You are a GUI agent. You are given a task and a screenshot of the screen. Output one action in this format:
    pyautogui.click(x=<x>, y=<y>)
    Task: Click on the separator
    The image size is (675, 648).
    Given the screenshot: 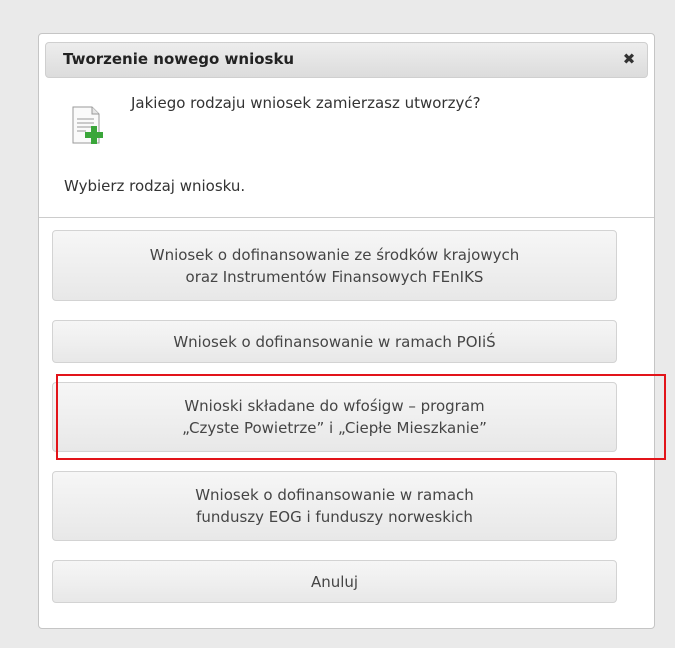 What is the action you would take?
    pyautogui.click(x=346, y=217)
    